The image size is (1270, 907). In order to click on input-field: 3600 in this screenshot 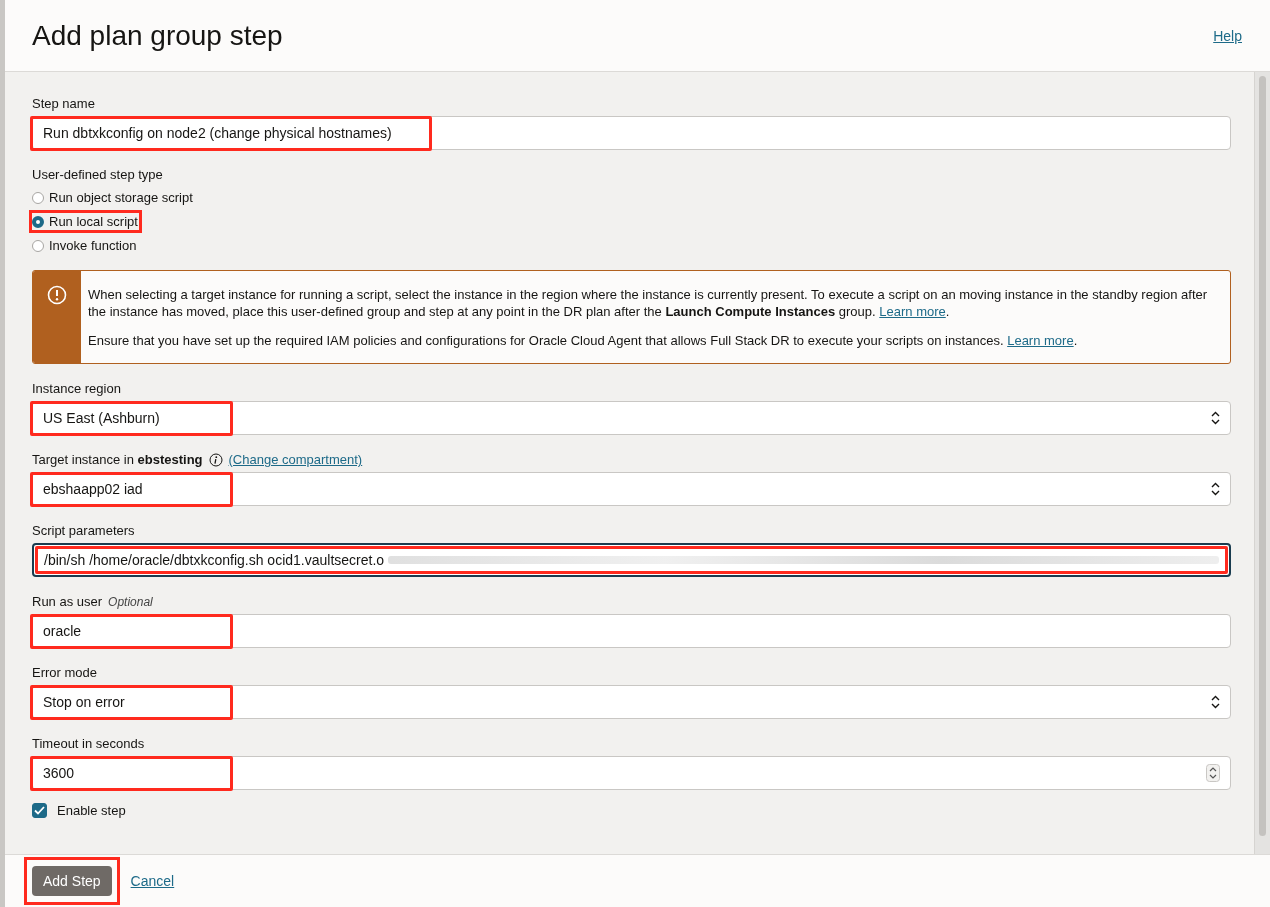, I will do `click(631, 773)`.